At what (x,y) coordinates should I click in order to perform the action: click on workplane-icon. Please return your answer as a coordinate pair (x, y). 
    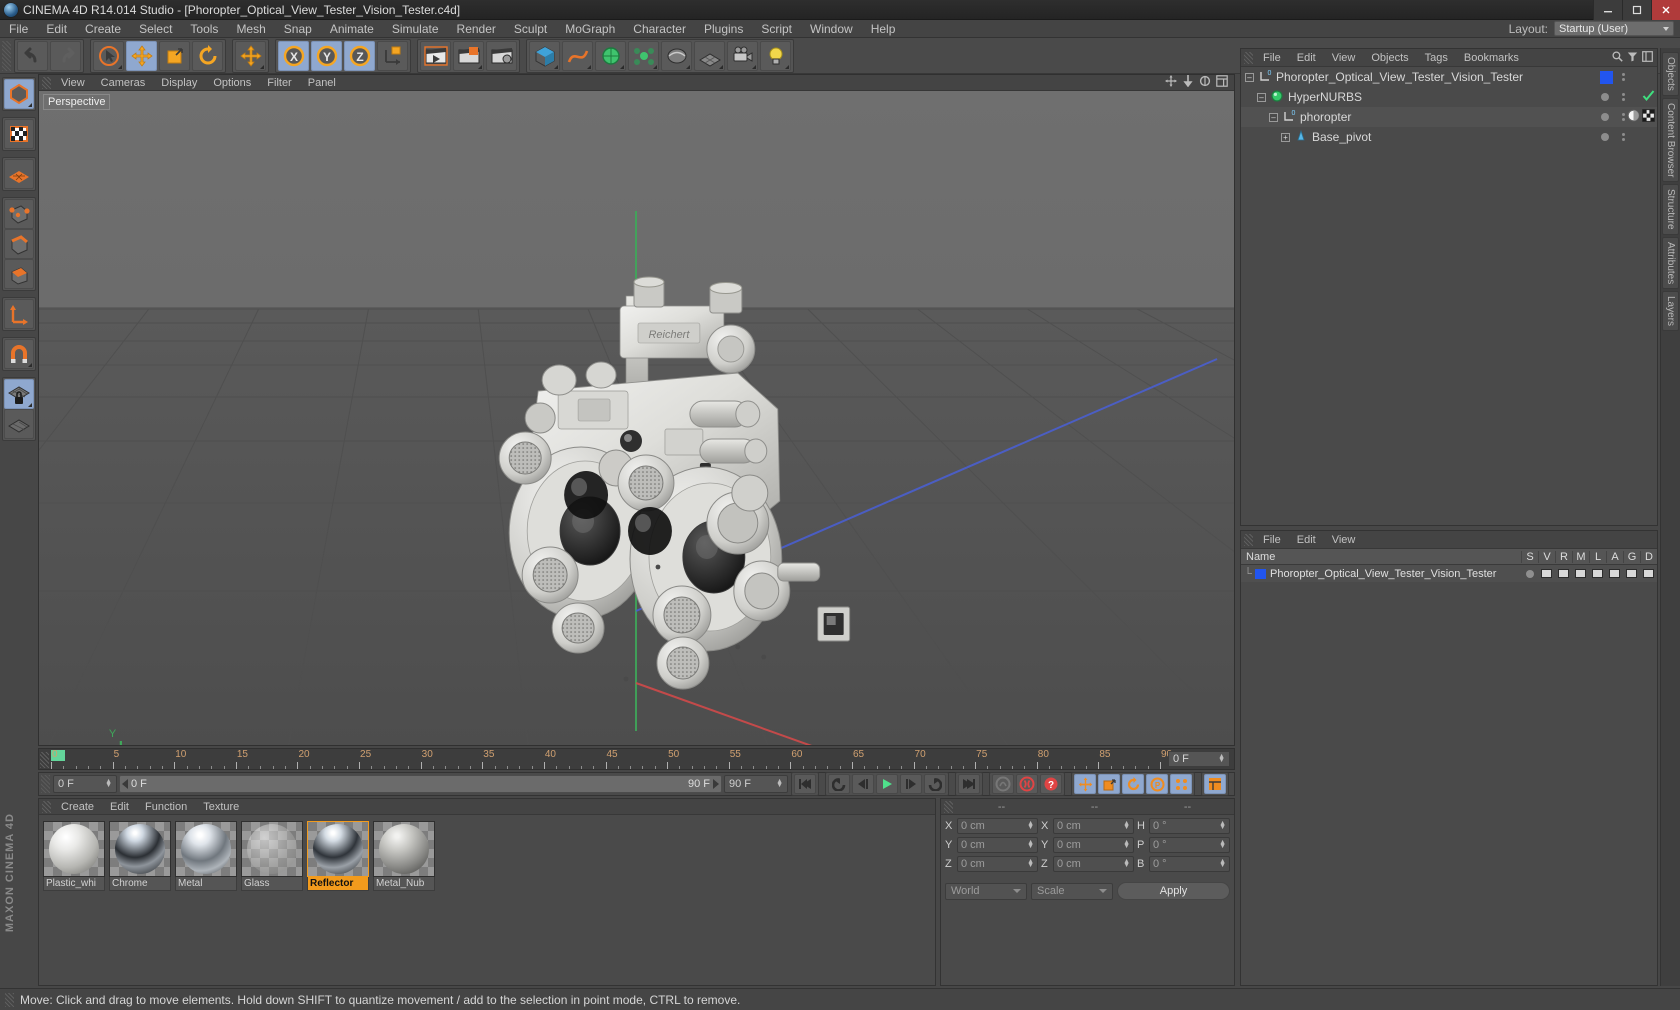
    Looking at the image, I should click on (19, 424).